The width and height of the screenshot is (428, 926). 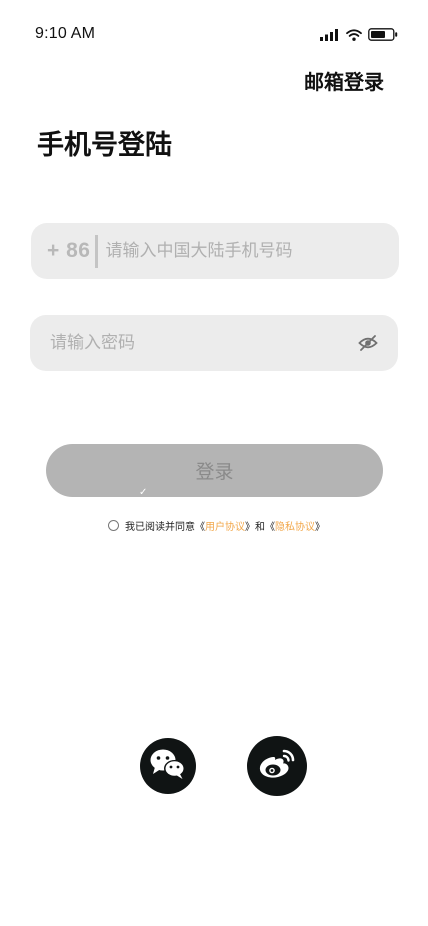 What do you see at coordinates (252, 251) in the screenshot?
I see `phone-input` at bounding box center [252, 251].